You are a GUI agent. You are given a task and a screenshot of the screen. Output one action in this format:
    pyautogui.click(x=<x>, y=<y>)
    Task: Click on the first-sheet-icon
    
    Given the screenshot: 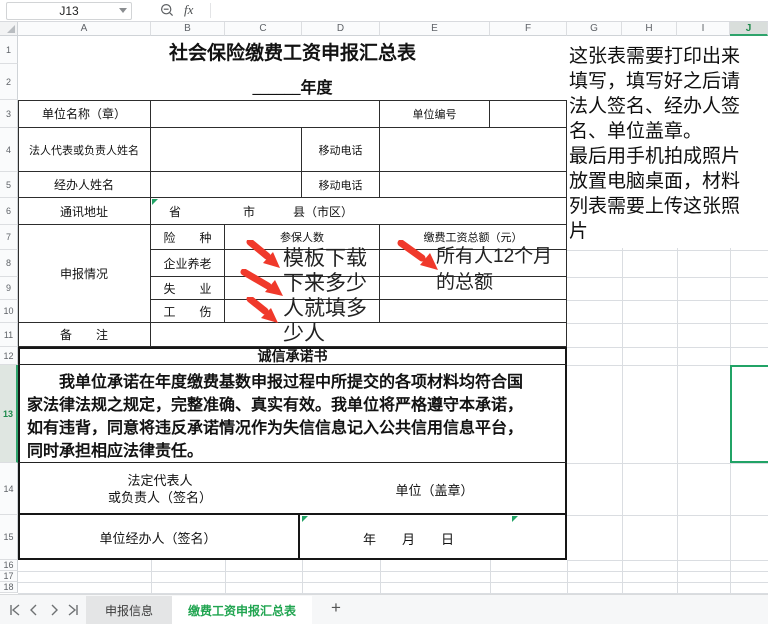 What is the action you would take?
    pyautogui.click(x=14, y=610)
    